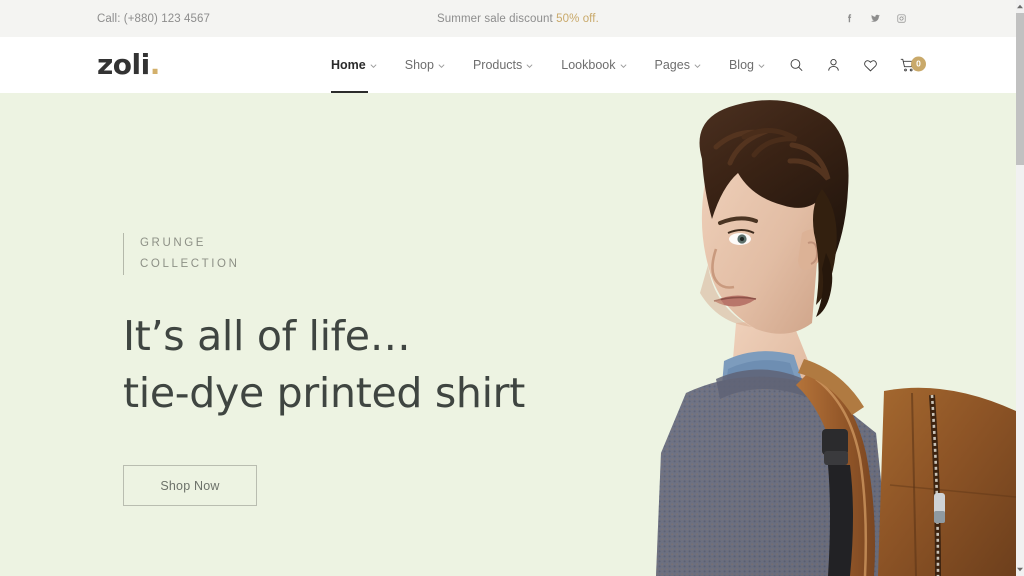 The height and width of the screenshot is (576, 1024). I want to click on main-navigation: Home Shop Products Lookbook Pages Blog, so click(555, 65).